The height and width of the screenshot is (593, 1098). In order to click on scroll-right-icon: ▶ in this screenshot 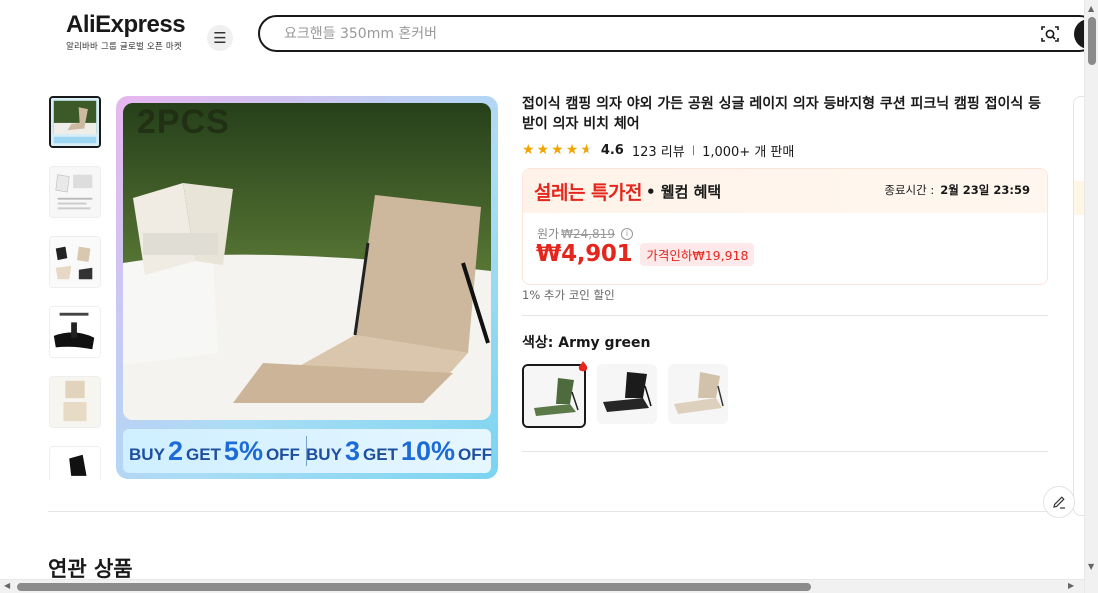, I will do `click(1071, 585)`.